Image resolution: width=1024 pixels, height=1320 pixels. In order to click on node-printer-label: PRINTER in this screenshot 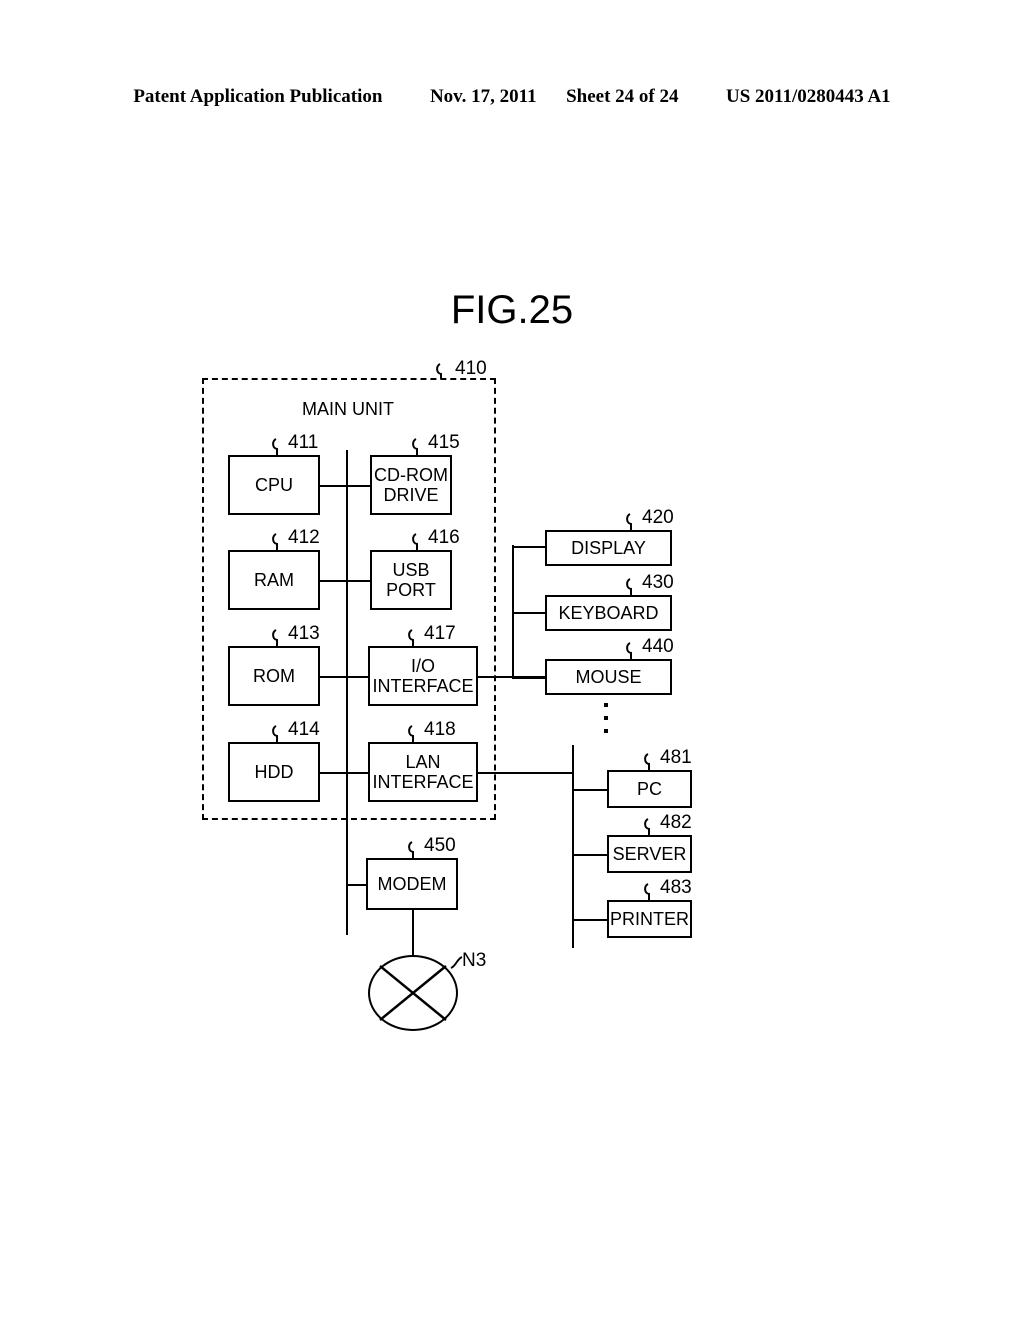, I will do `click(649, 918)`.